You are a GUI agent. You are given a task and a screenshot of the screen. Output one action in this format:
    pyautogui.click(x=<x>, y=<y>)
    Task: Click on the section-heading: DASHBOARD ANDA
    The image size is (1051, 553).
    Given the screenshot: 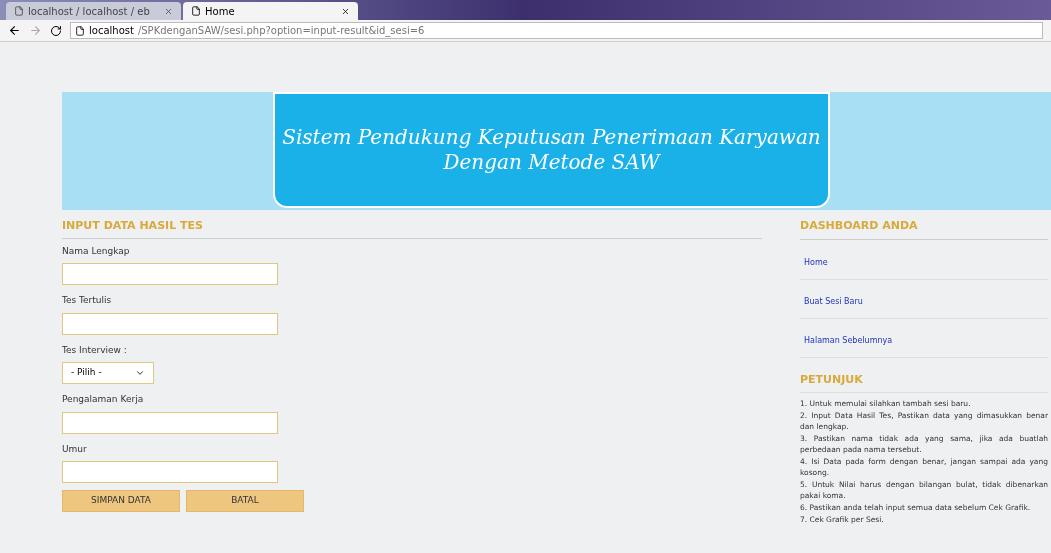 What is the action you would take?
    pyautogui.click(x=924, y=229)
    